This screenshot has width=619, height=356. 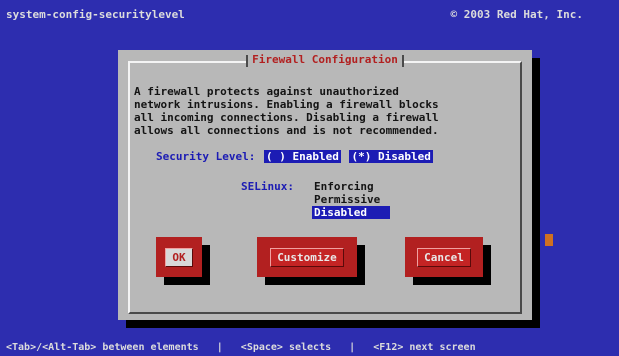 I want to click on security-disabled-radio: (*) Disabled, so click(x=391, y=156).